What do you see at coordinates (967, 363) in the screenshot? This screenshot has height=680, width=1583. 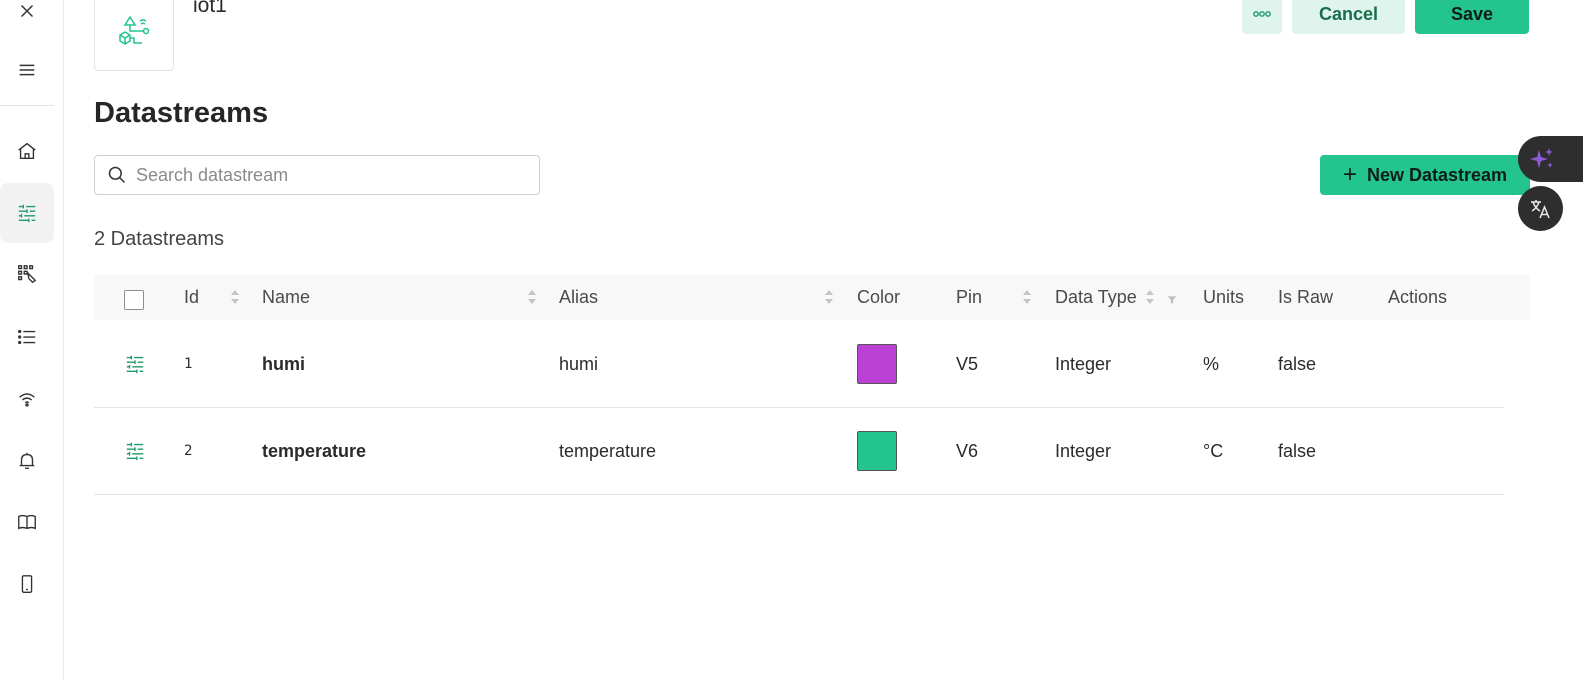 I see `cell-pin: V5` at bounding box center [967, 363].